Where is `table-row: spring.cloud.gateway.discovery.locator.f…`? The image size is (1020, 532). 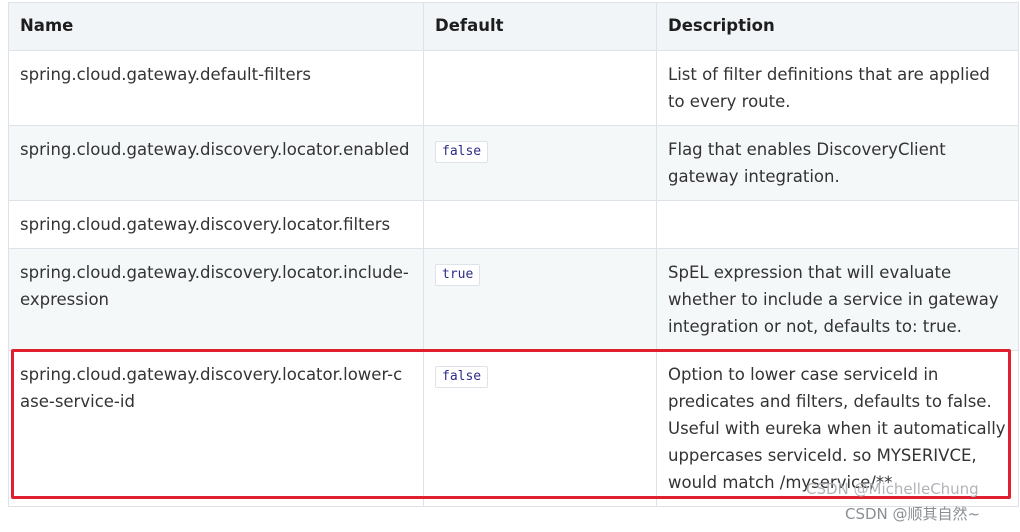
table-row: spring.cloud.gateway.discovery.locator.f… is located at coordinates (513, 224).